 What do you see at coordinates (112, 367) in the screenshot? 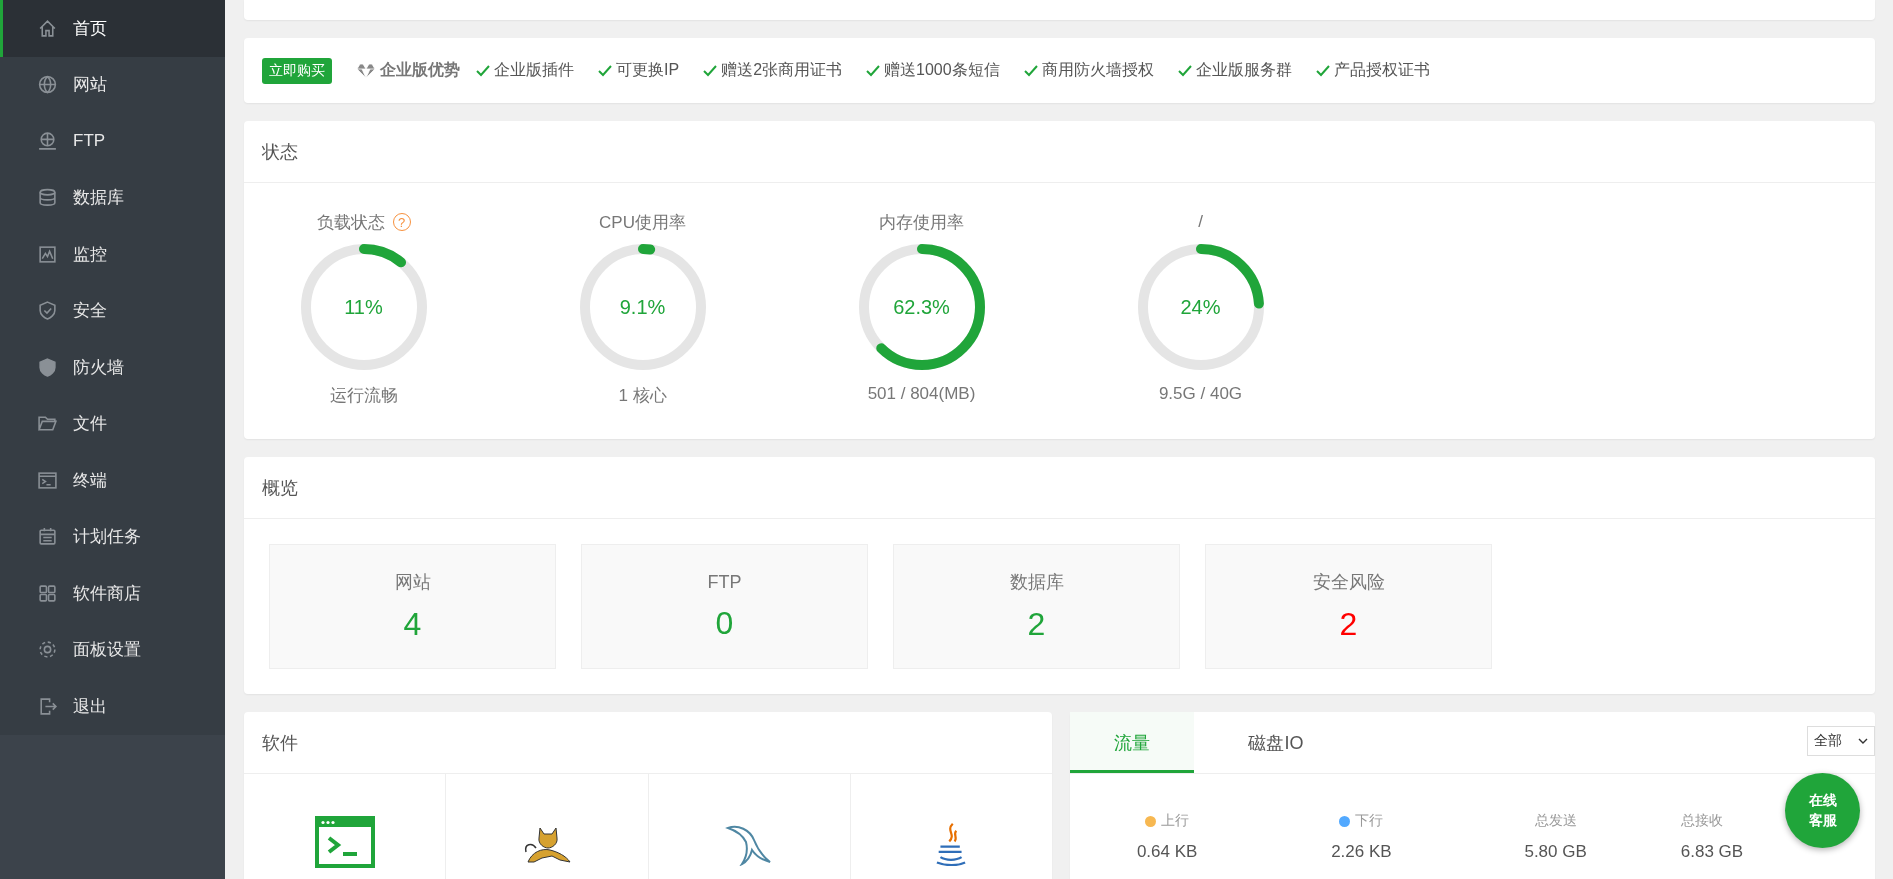
I see `sidebar-item: 防火墙` at bounding box center [112, 367].